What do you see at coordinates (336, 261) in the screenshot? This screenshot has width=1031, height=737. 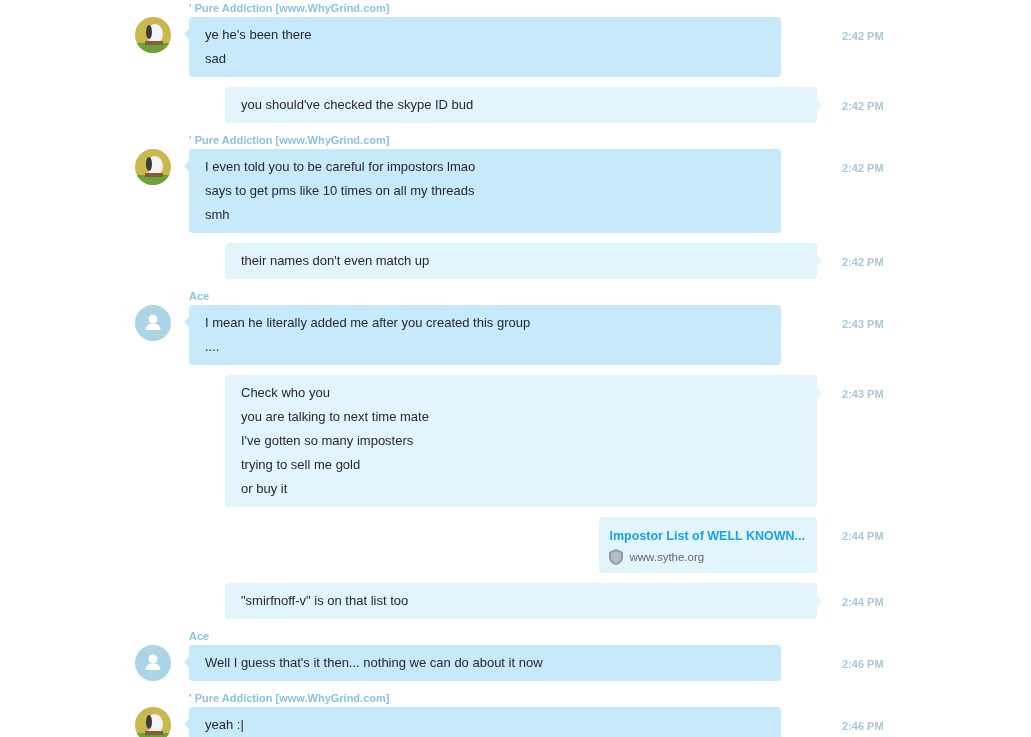 I see `message-text: their names don't even match up` at bounding box center [336, 261].